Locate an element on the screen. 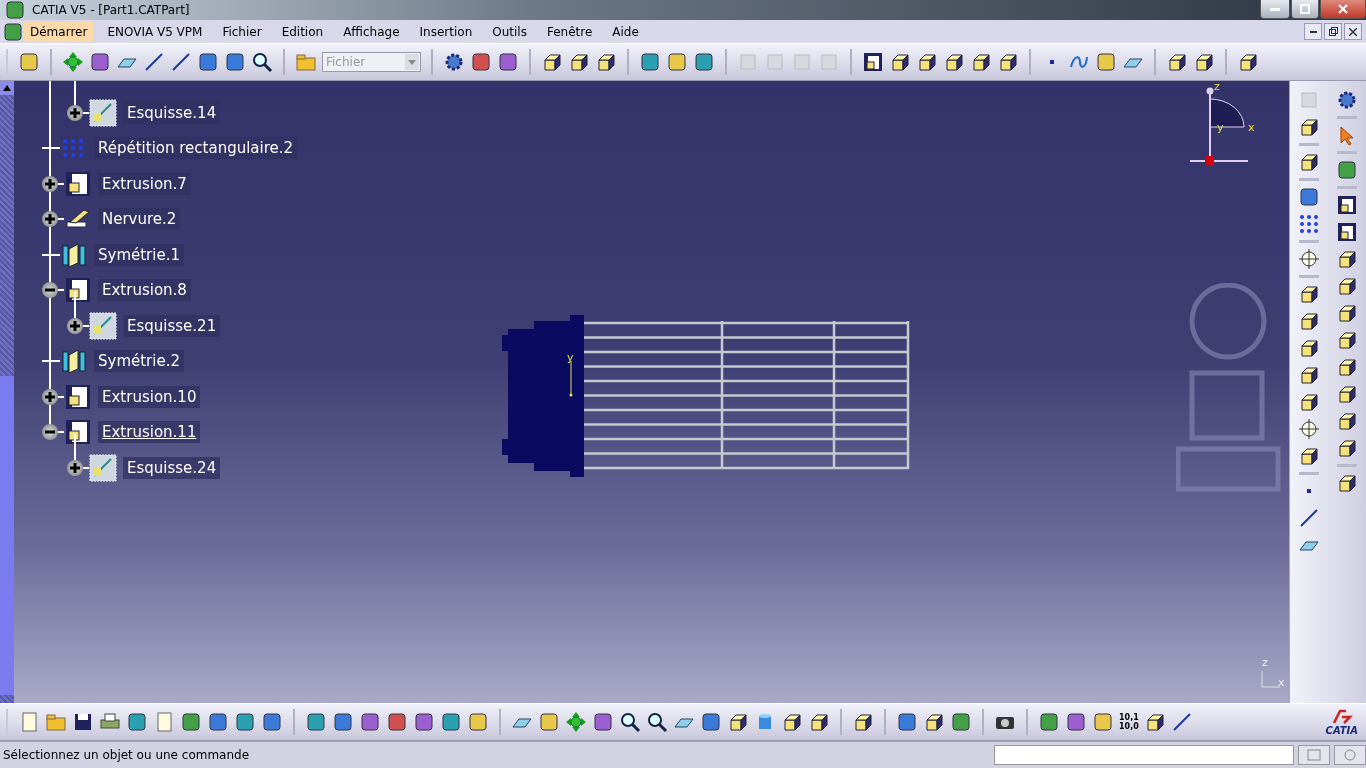  menu-item: Outils is located at coordinates (509, 31).